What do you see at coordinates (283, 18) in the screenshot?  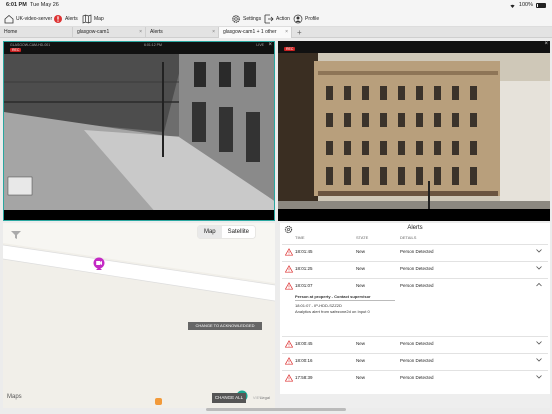 I see `action-label: Action` at bounding box center [283, 18].